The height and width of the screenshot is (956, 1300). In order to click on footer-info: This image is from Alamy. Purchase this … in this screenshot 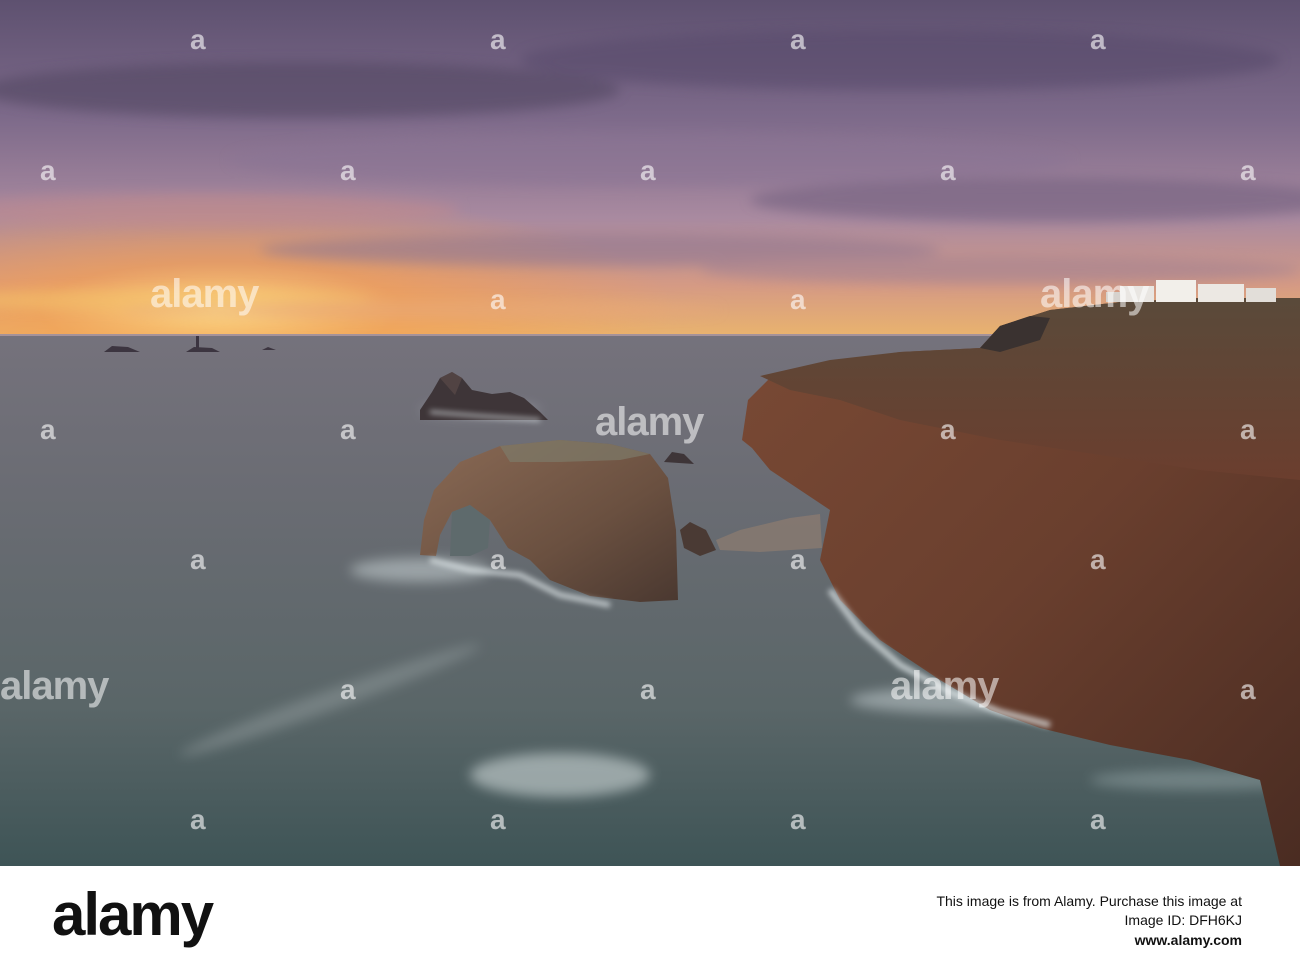, I will do `click(1089, 921)`.